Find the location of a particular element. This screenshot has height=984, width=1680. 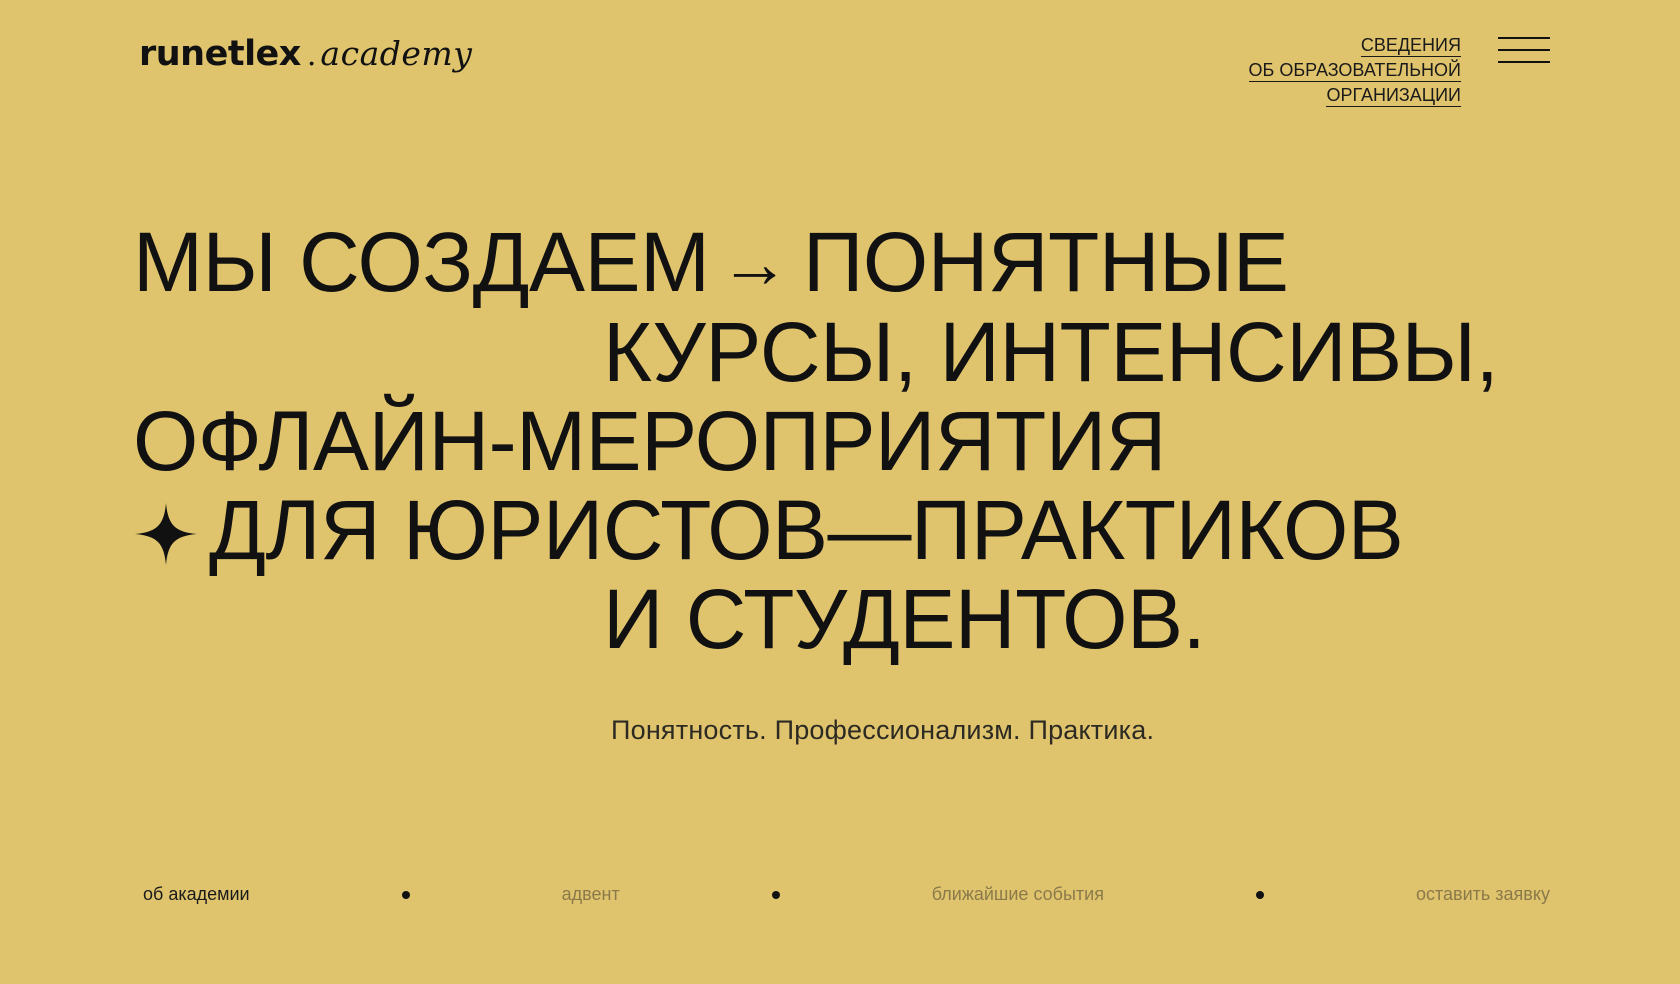

org-info-link: СВЕДЕНИЯ ОБ ОБРАЗОВАТЕЛЬНОЙ ОРГАНИЗАЦИИ is located at coordinates (1354, 70).